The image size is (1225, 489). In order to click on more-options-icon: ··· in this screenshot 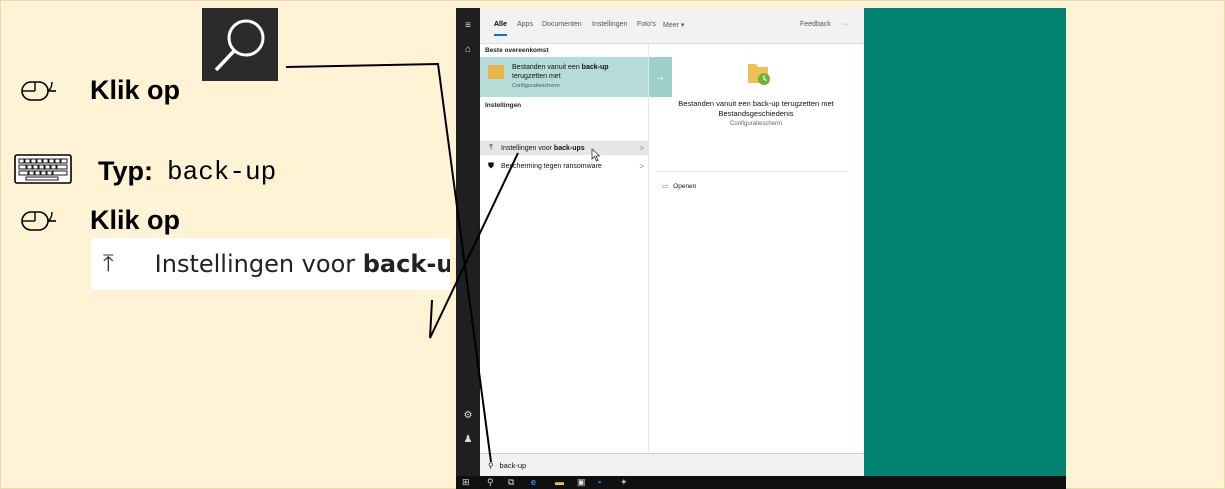, I will do `click(845, 24)`.